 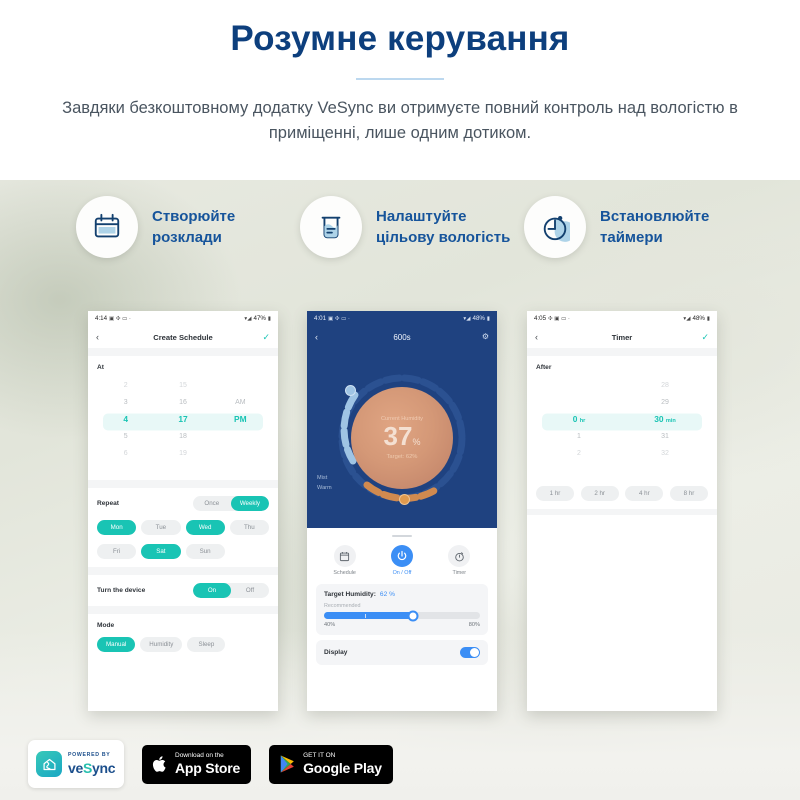 I want to click on repeat-option-weekly: Weekly, so click(x=249, y=503).